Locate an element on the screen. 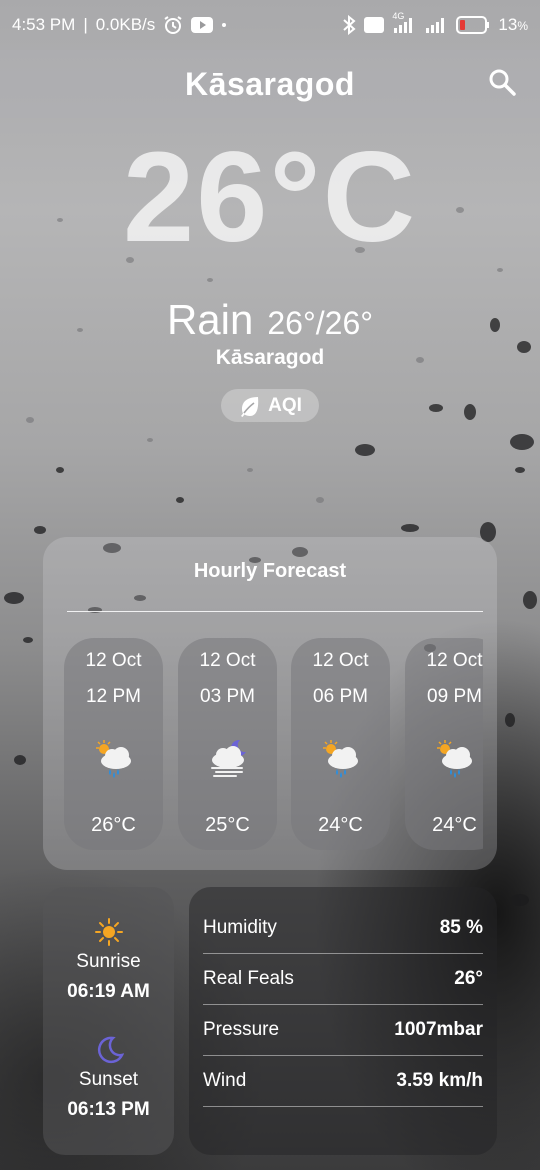 The image size is (540, 1170). battery-icon is located at coordinates (473, 25).